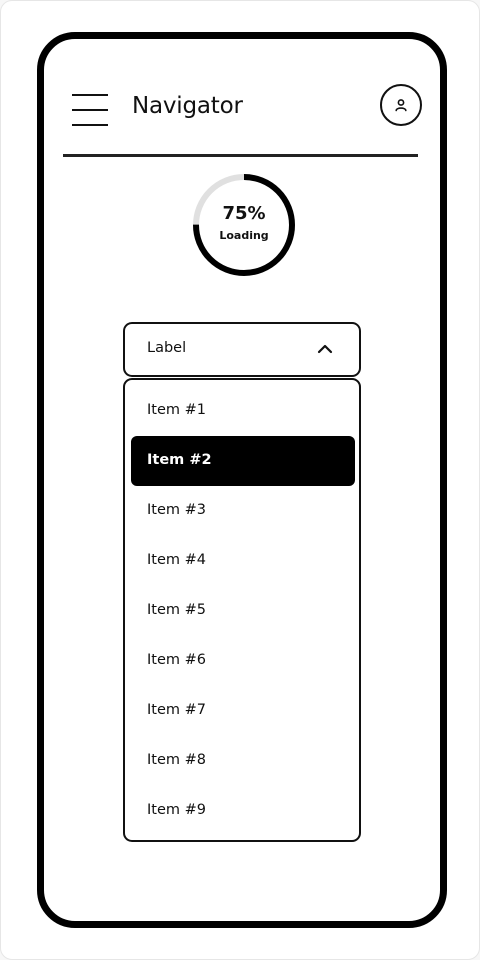 The image size is (480, 960). I want to click on chevron-up-icon, so click(325, 349).